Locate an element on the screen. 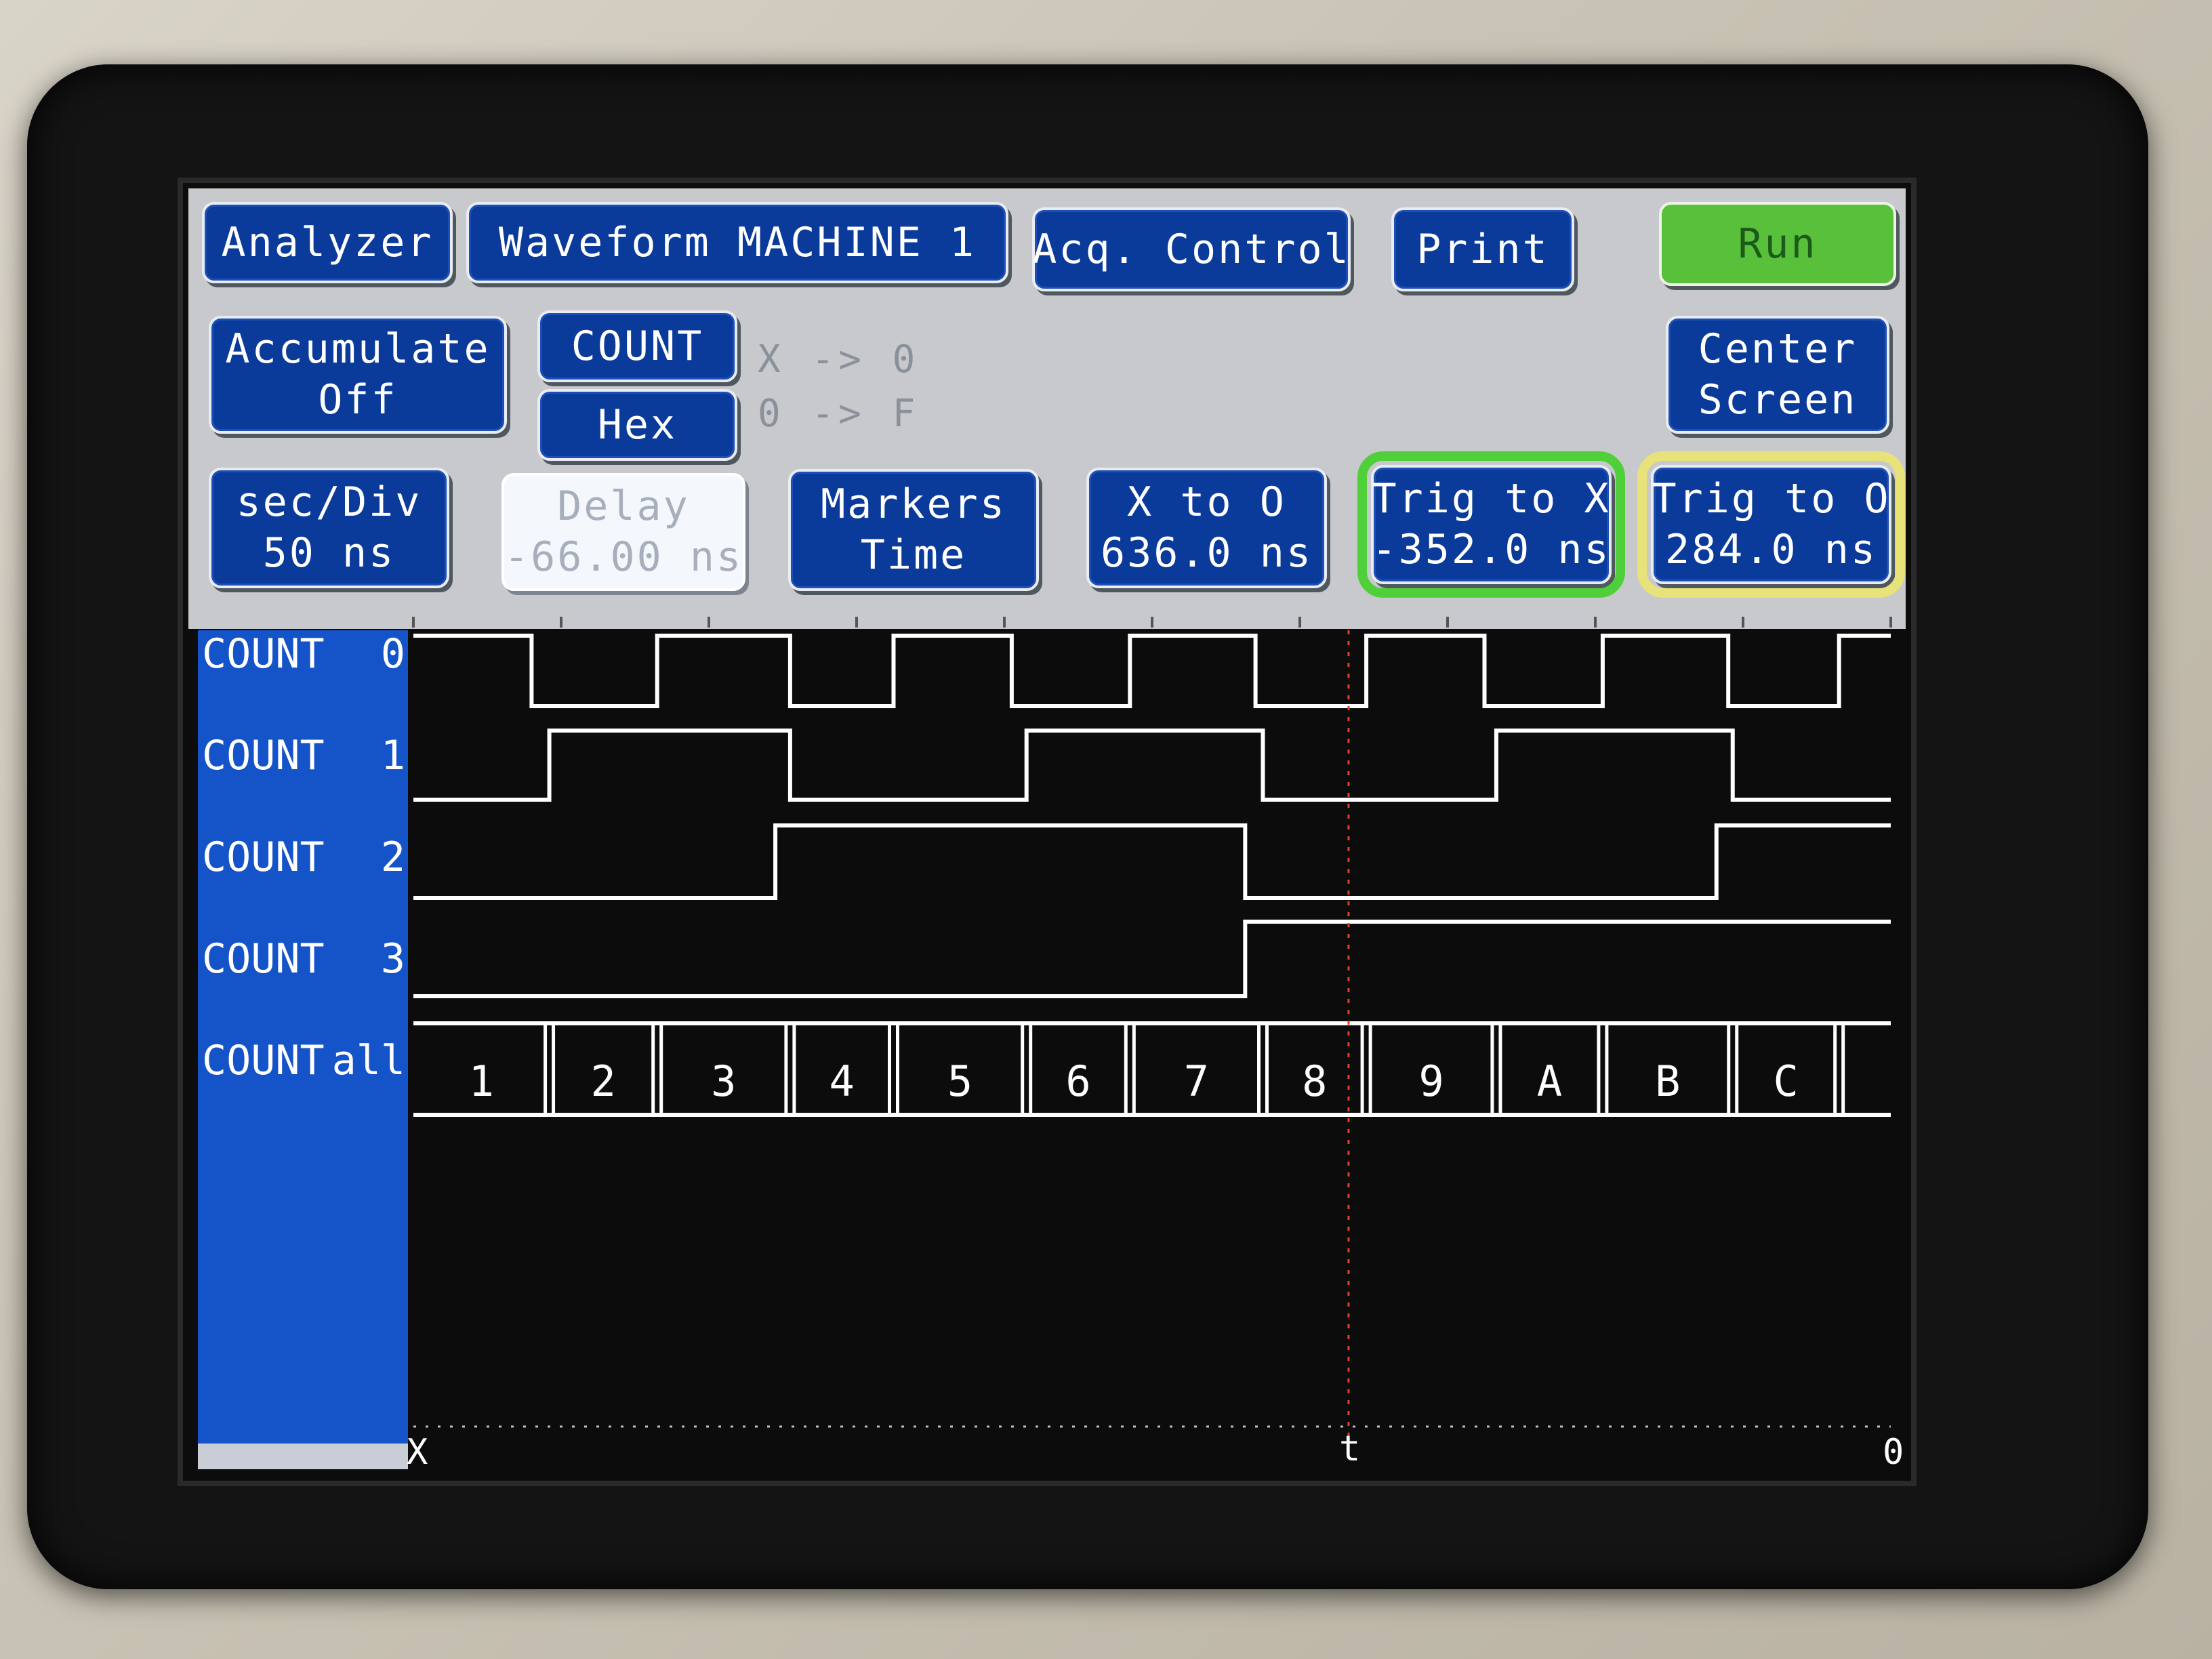 Image resolution: width=2212 pixels, height=1659 pixels. waveform-traces is located at coordinates (1152, 816).